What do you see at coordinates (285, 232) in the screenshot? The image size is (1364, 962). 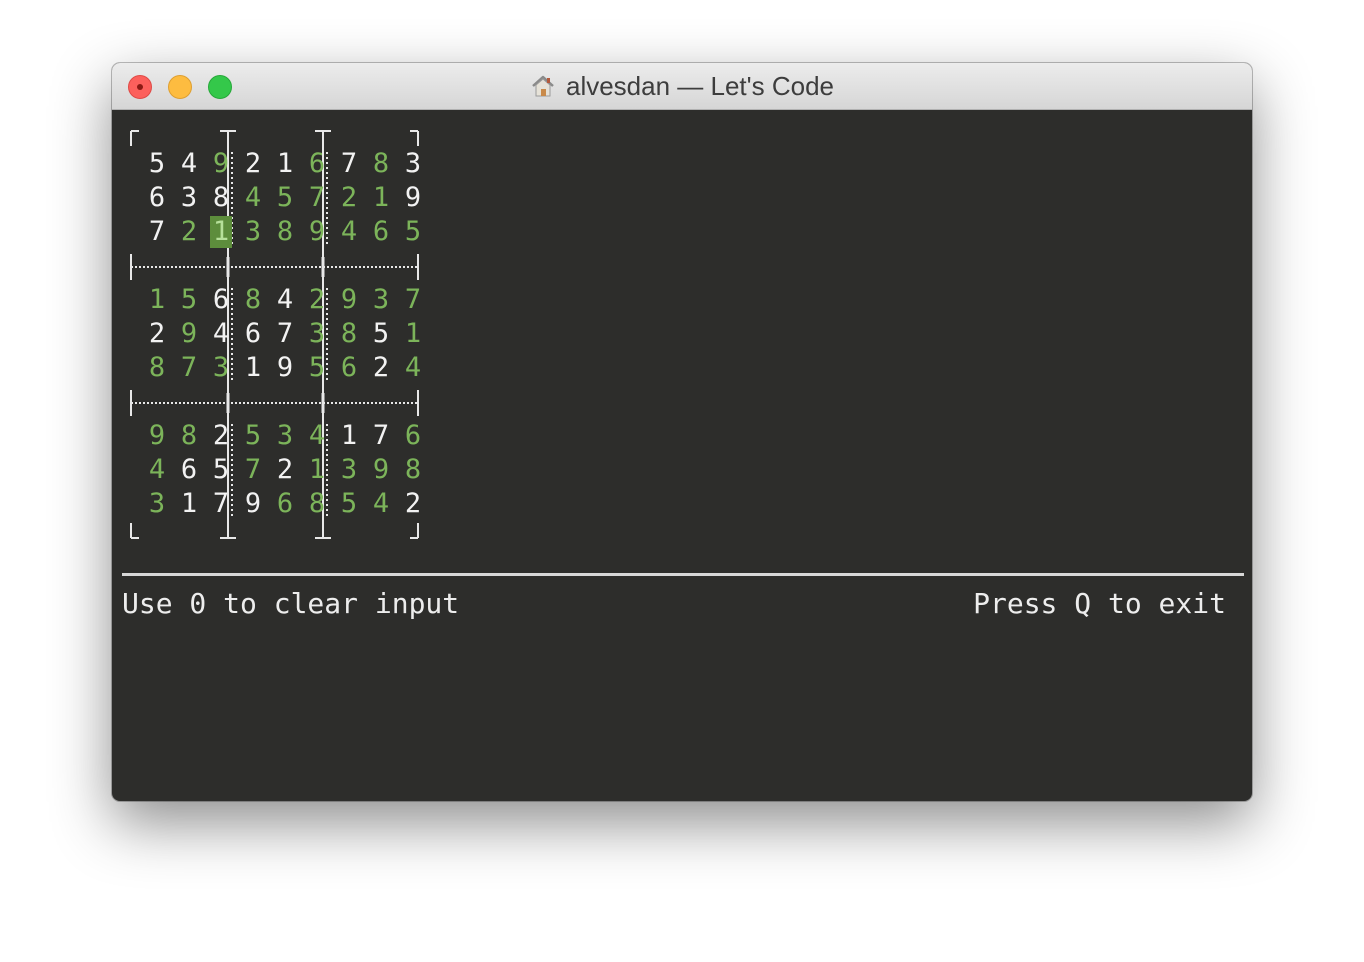 I see `sudoku-cell-r3-c5: 8` at bounding box center [285, 232].